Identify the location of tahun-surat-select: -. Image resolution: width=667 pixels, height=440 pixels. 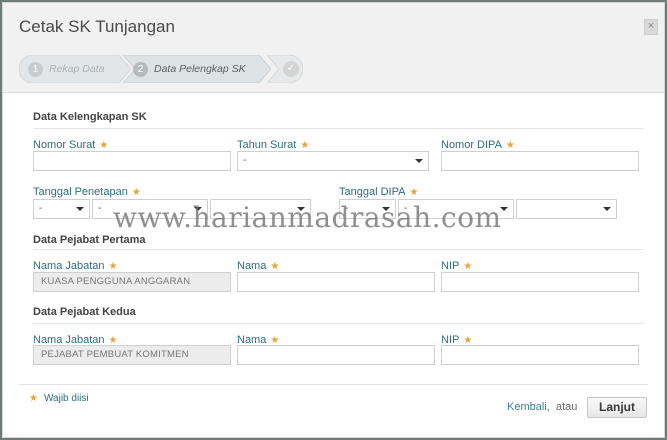
(333, 161).